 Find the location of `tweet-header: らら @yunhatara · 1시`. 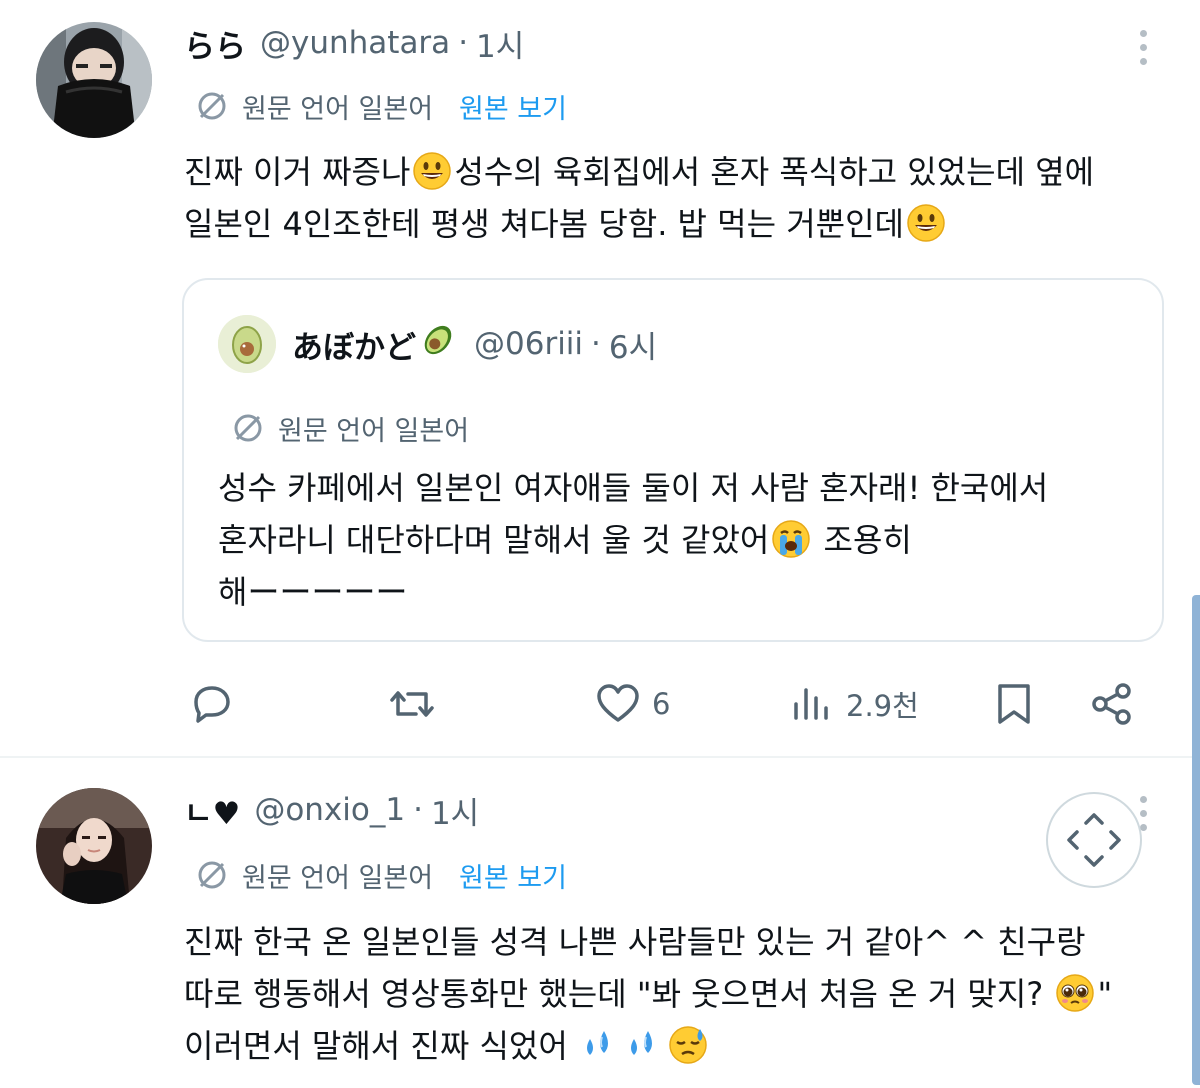

tweet-header: らら @yunhatara · 1시 is located at coordinates (354, 43).